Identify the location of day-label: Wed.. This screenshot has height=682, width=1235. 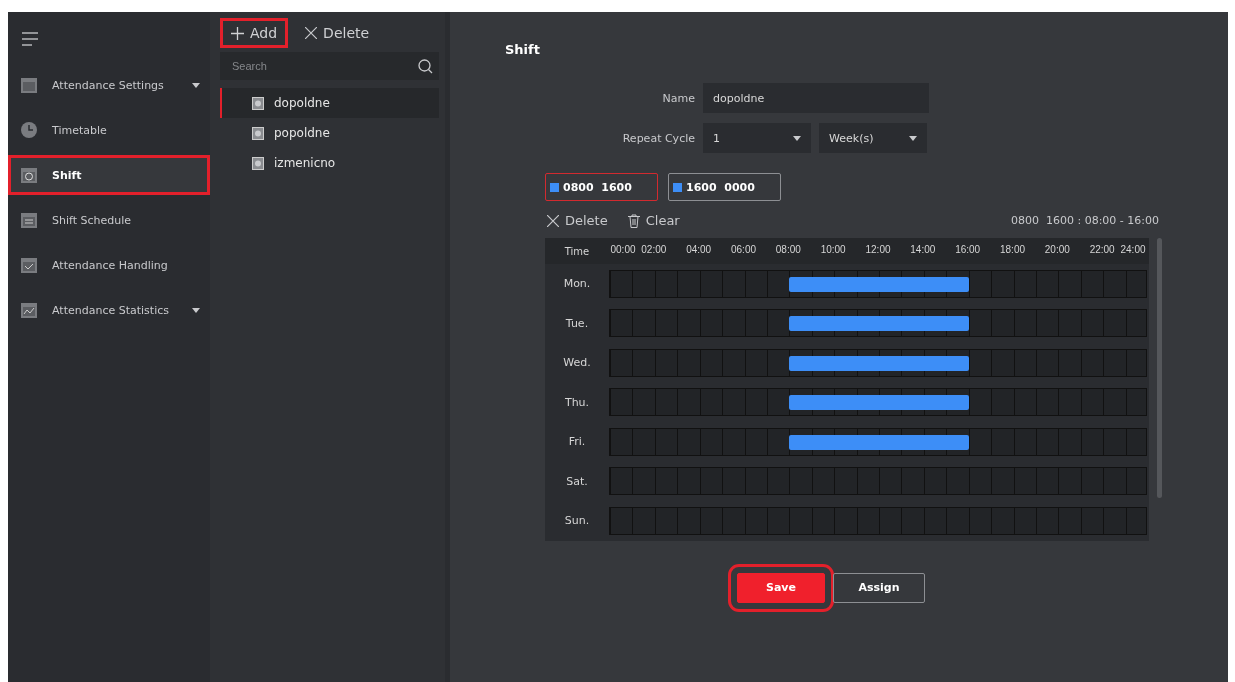
(577, 363).